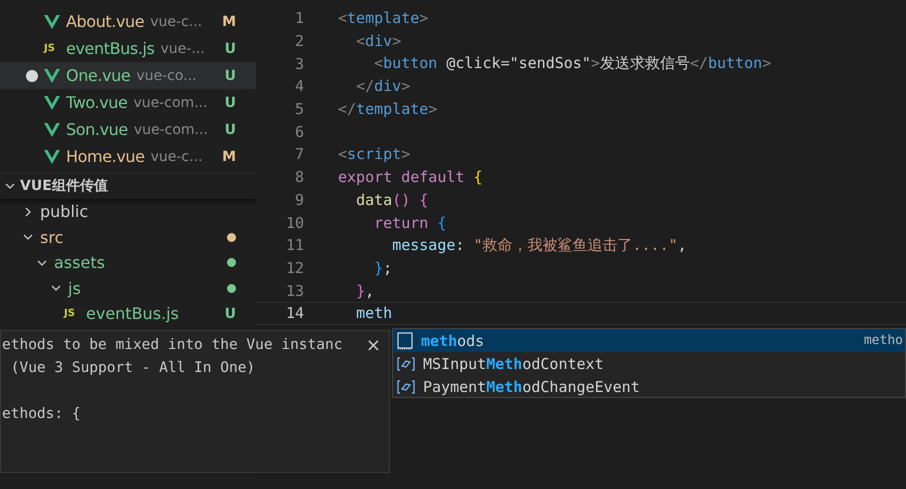 The width and height of the screenshot is (906, 489). I want to click on code-text: </template>, so click(388, 109).